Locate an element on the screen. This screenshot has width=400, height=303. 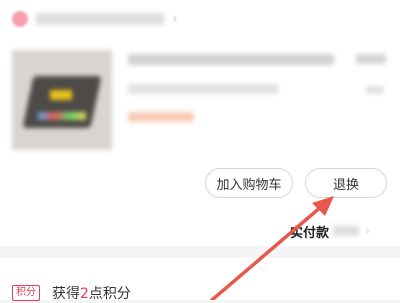
shop-name-blurred is located at coordinates (100, 19).